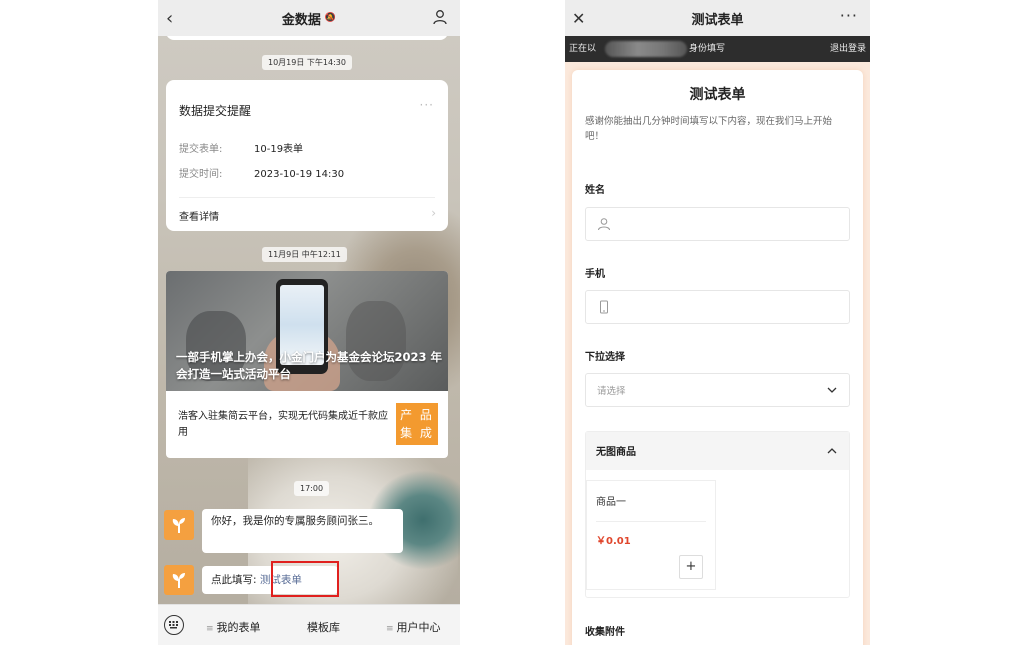 The image size is (1024, 645). I want to click on chat-title: 金数据, so click(301, 20).